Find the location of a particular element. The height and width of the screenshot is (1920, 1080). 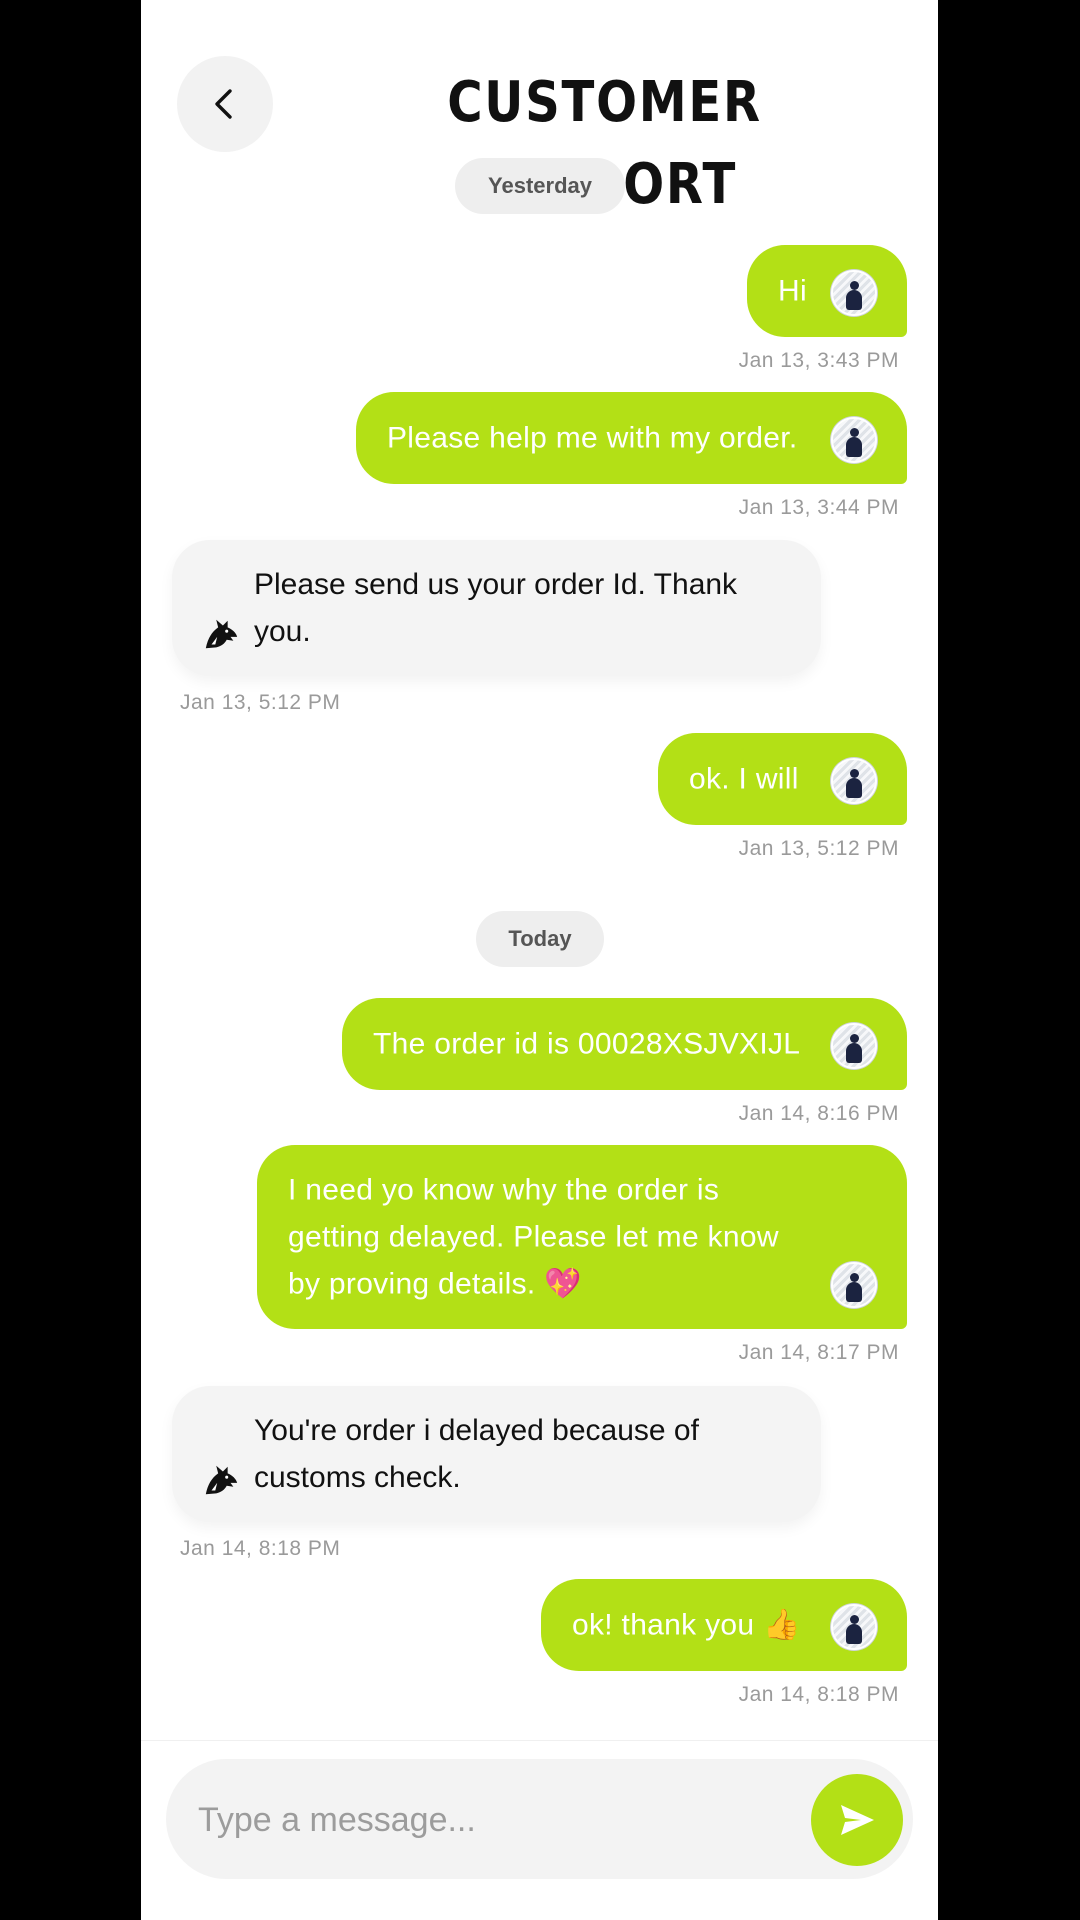

message-timestamp: Jan 13, 3:43 PM is located at coordinates (818, 360).